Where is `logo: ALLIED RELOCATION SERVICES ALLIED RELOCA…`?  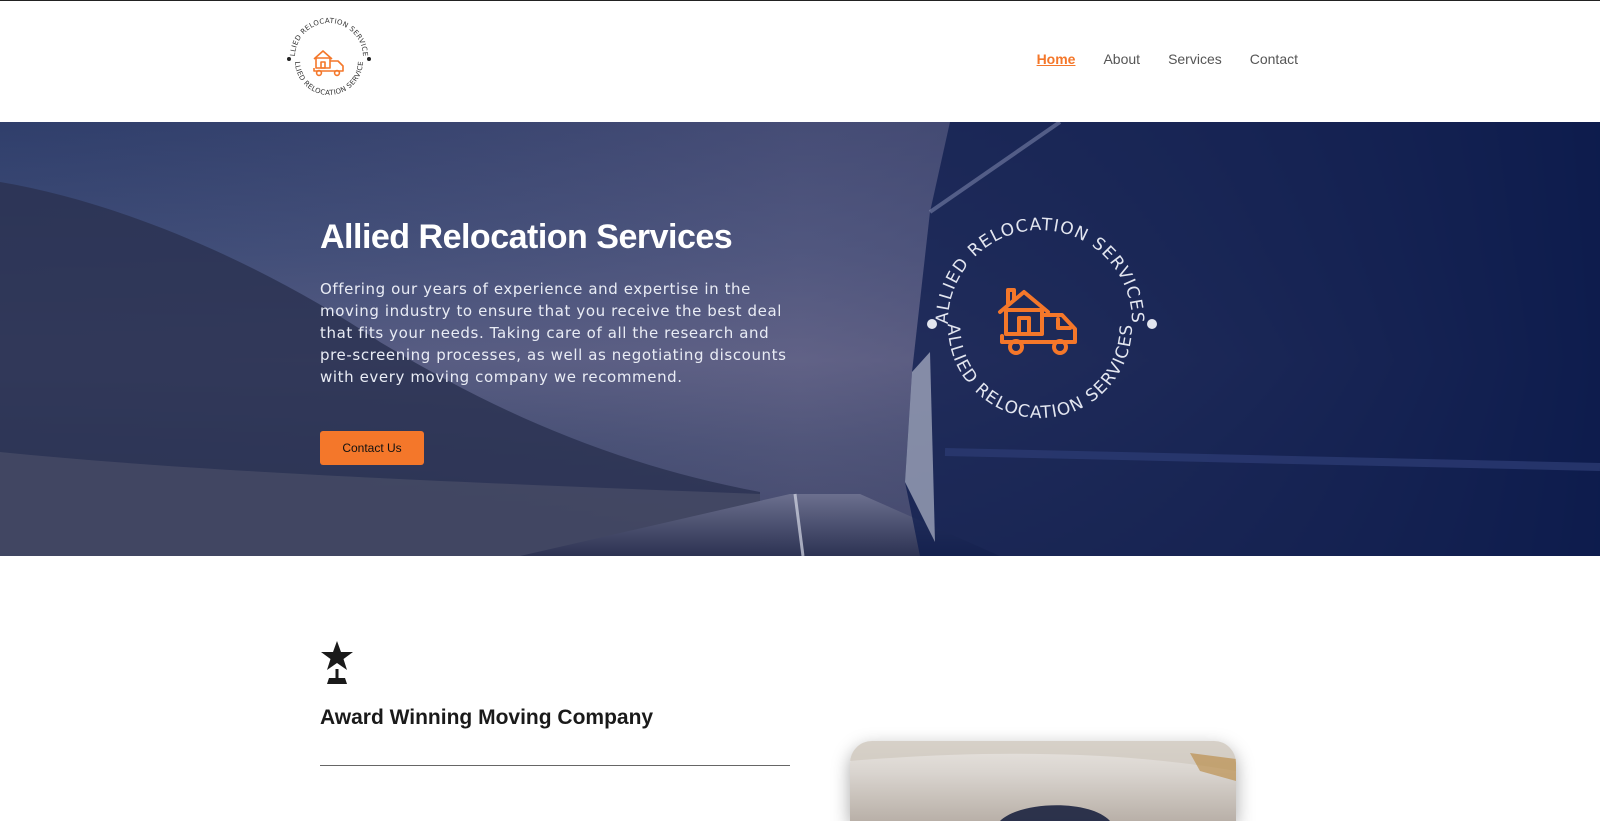 logo: ALLIED RELOCATION SERVICES ALLIED RELOCA… is located at coordinates (327, 56).